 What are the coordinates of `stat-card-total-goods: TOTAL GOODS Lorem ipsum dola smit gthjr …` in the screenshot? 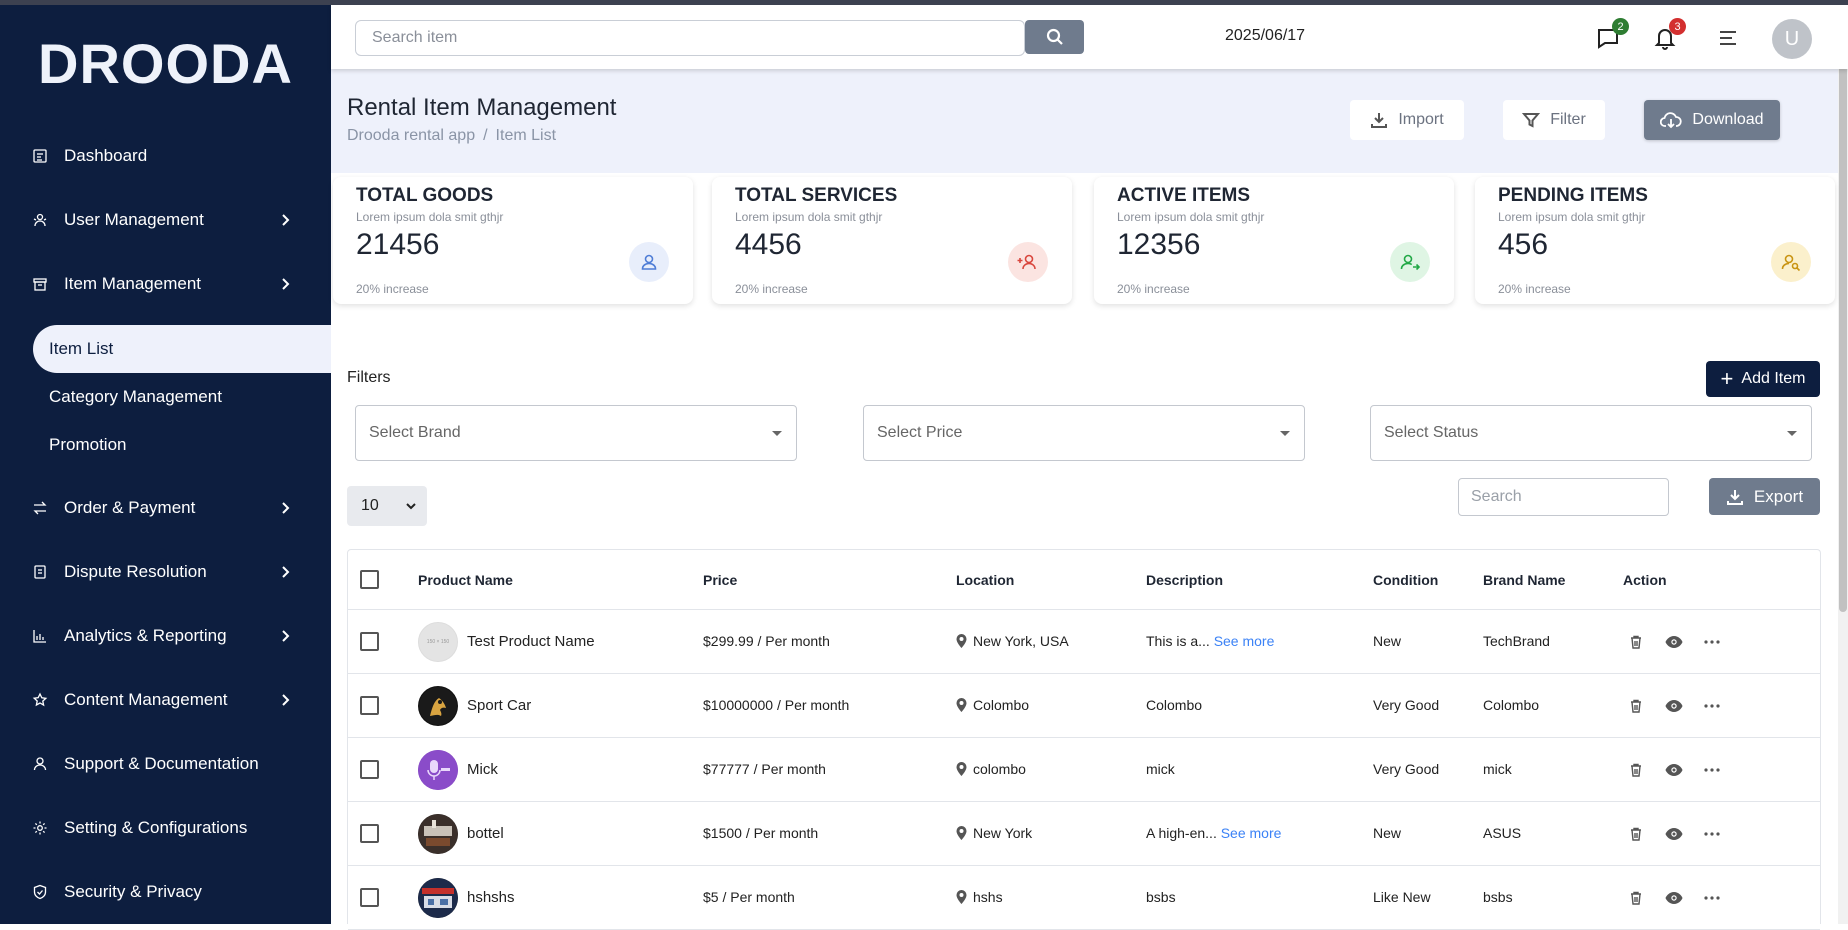 It's located at (513, 240).